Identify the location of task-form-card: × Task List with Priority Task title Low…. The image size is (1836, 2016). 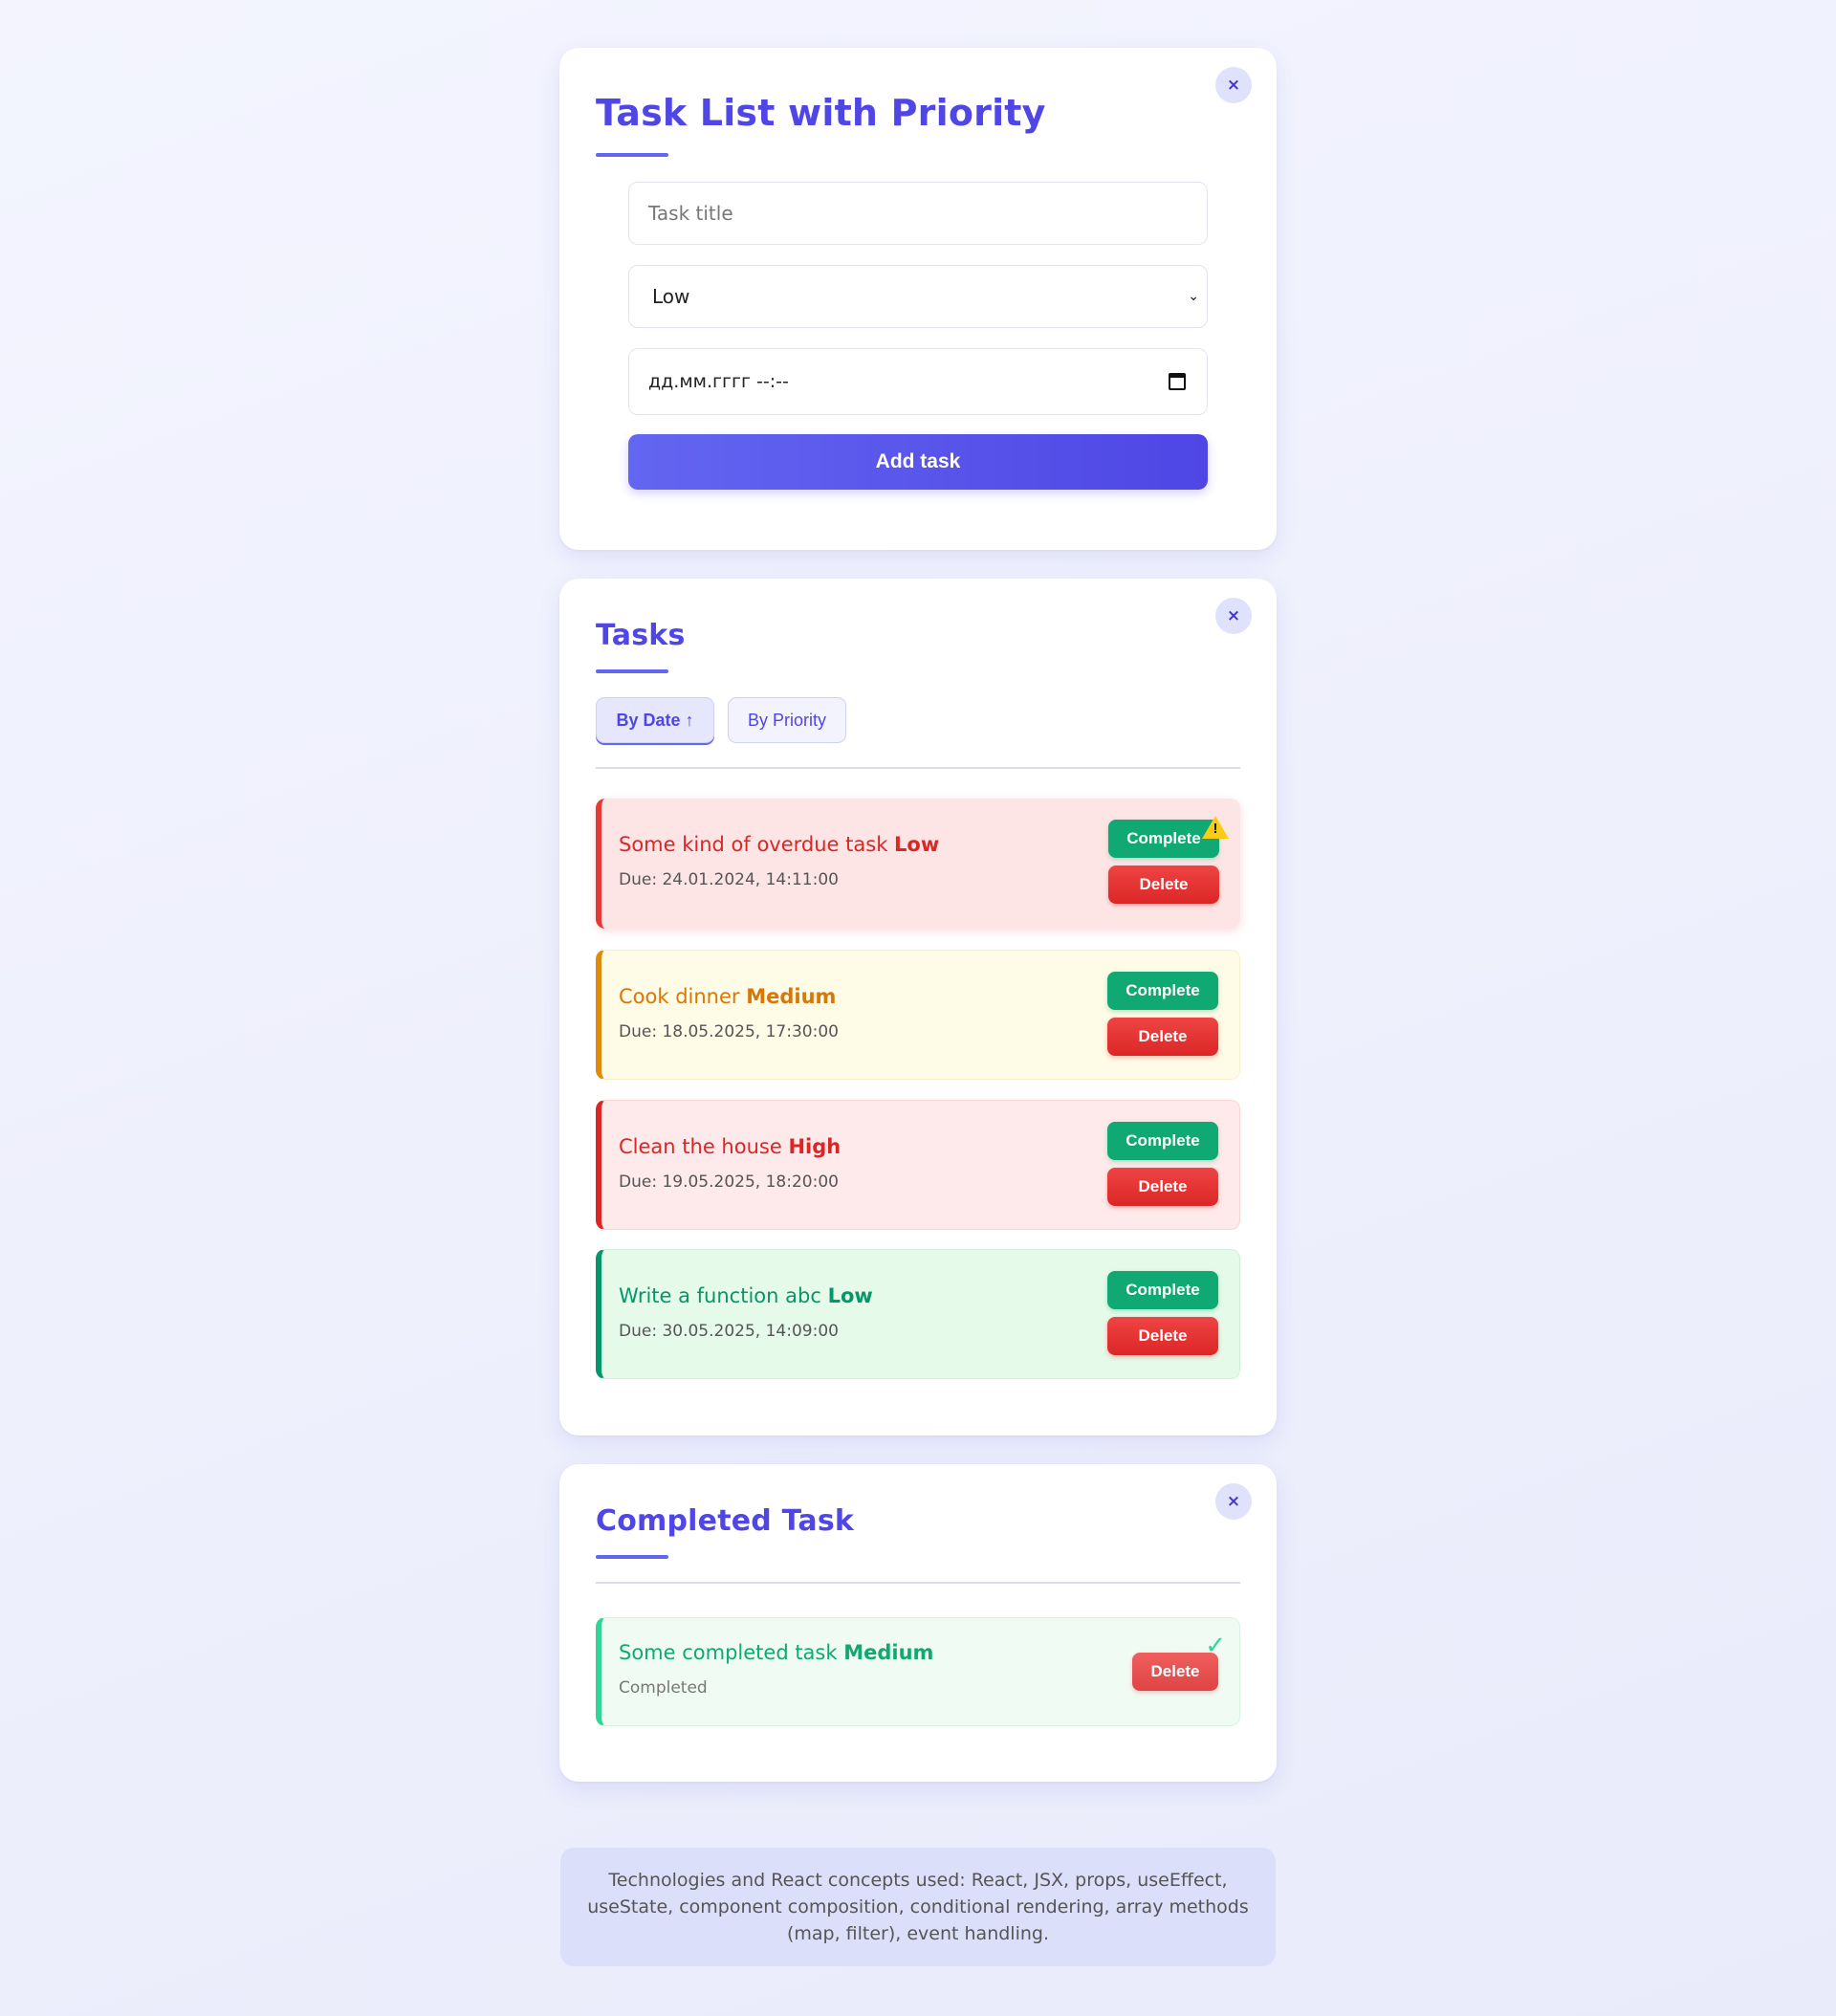
(918, 299).